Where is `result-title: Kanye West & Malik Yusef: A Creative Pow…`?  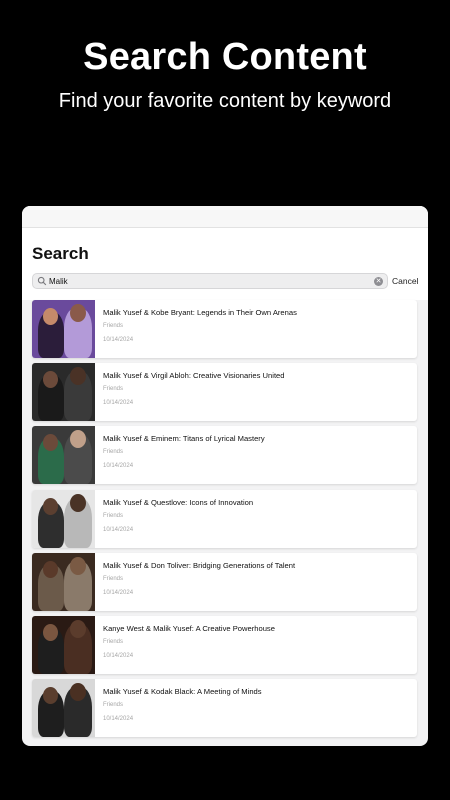
result-title: Kanye West & Malik Yusef: A Creative Pow… is located at coordinates (189, 628).